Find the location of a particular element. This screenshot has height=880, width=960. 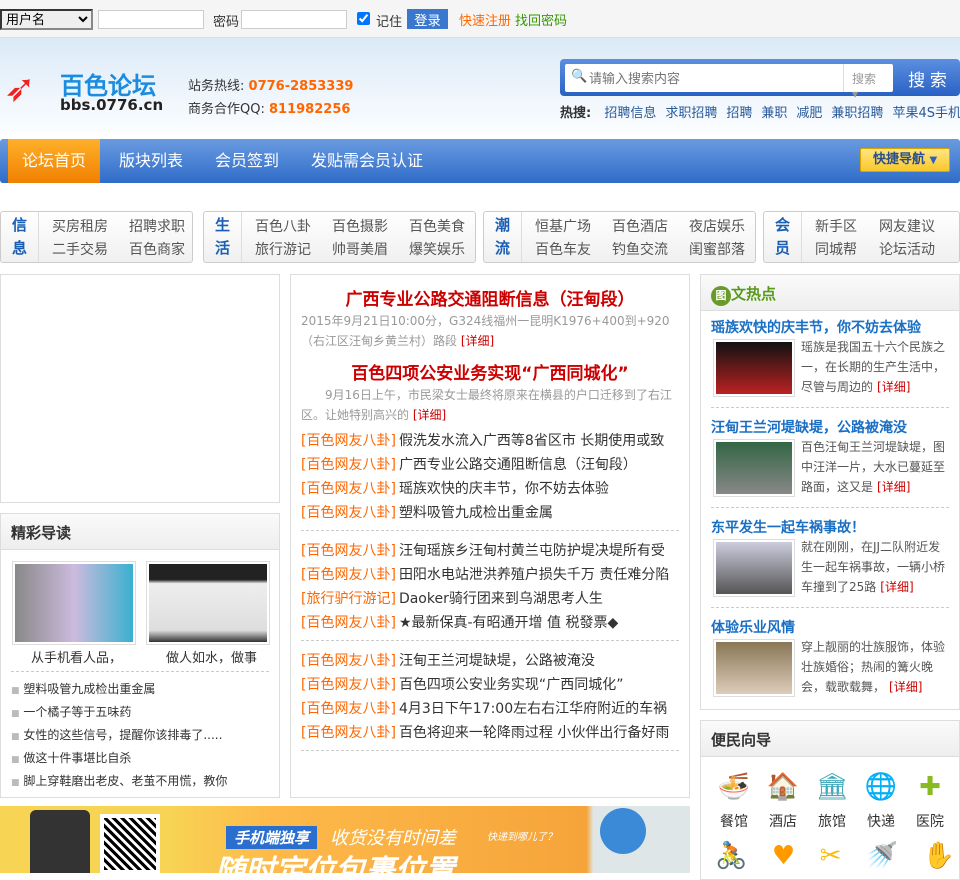

category-link: 百色八卦 is located at coordinates (283, 226).